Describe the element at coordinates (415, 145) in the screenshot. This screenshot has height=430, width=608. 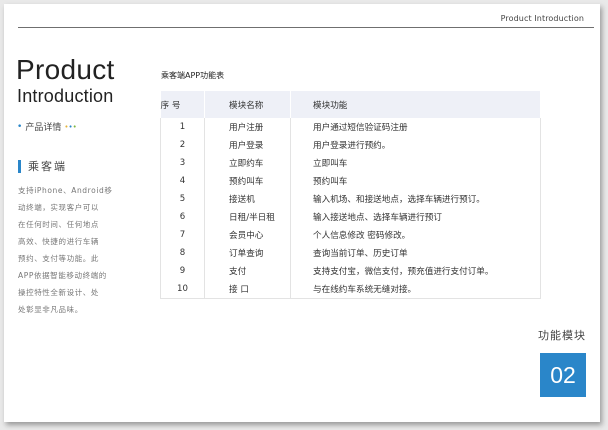
I see `cell-module-function: 用户登录进行预约。` at that location.